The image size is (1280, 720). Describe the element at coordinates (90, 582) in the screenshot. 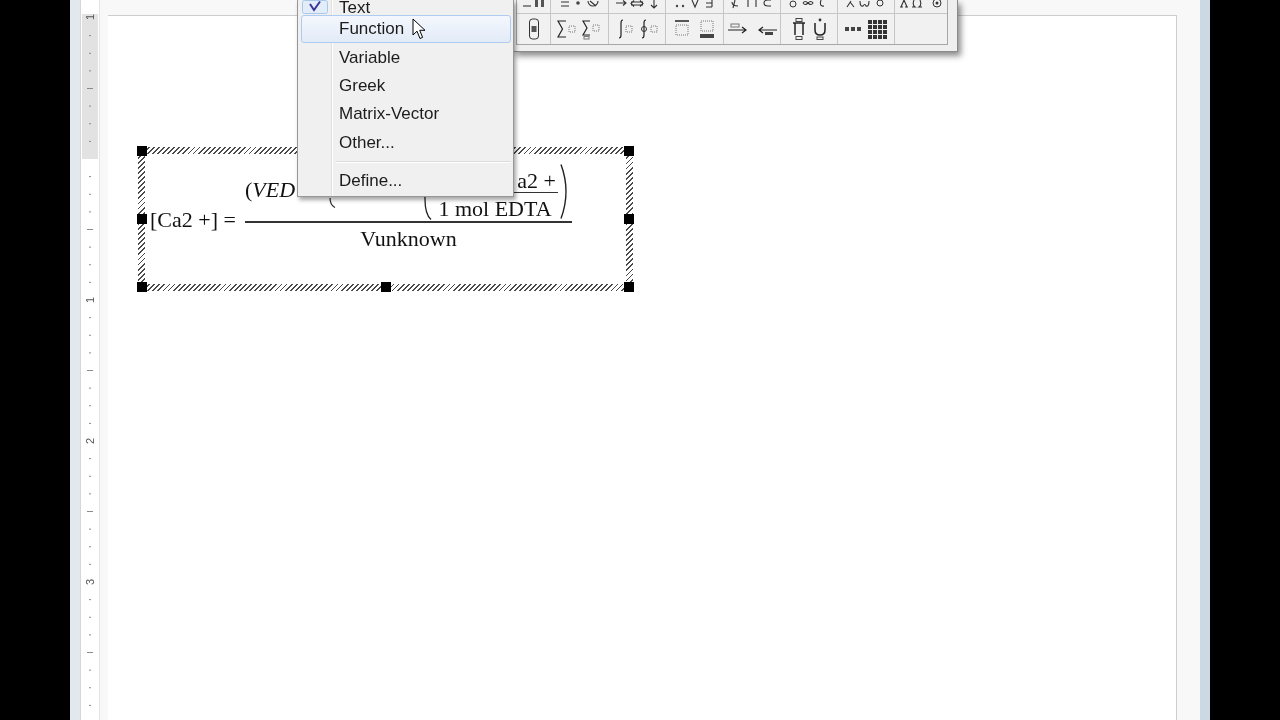

I see `ruler-number: 3` at that location.